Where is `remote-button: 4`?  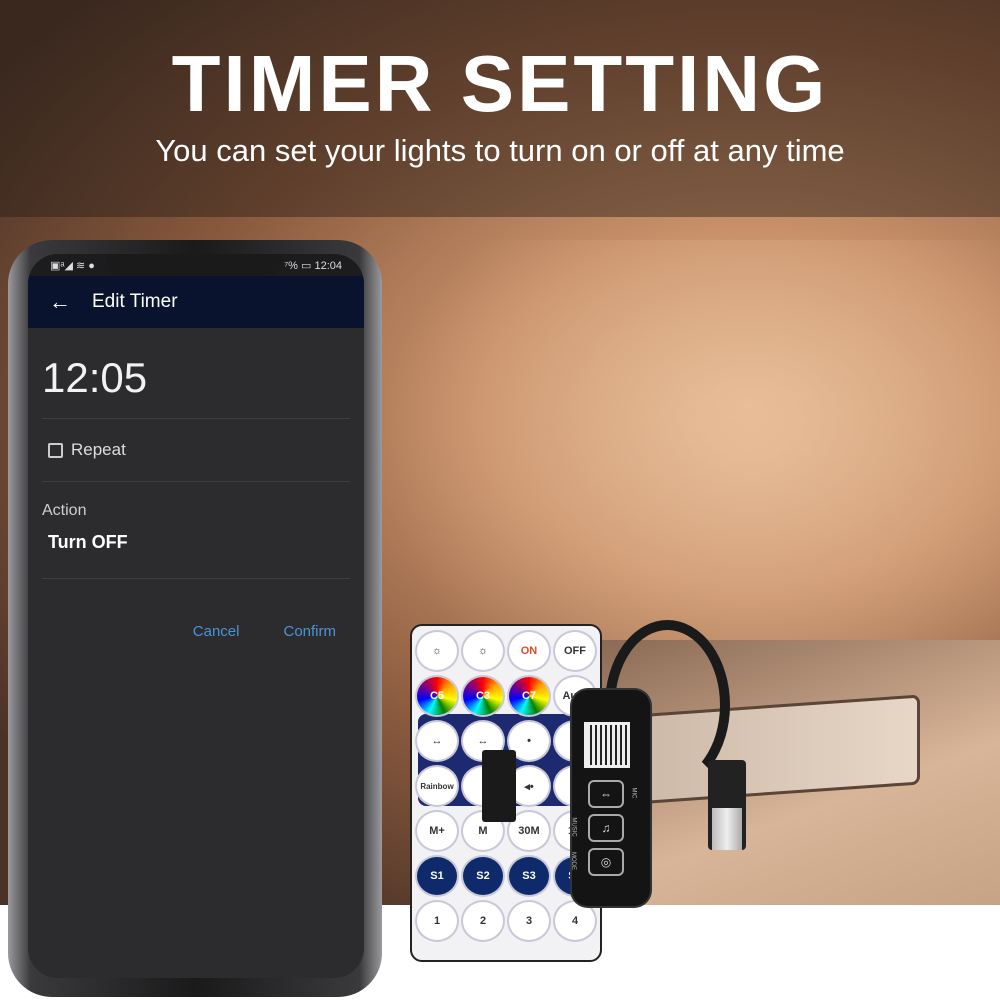 remote-button: 4 is located at coordinates (575, 921).